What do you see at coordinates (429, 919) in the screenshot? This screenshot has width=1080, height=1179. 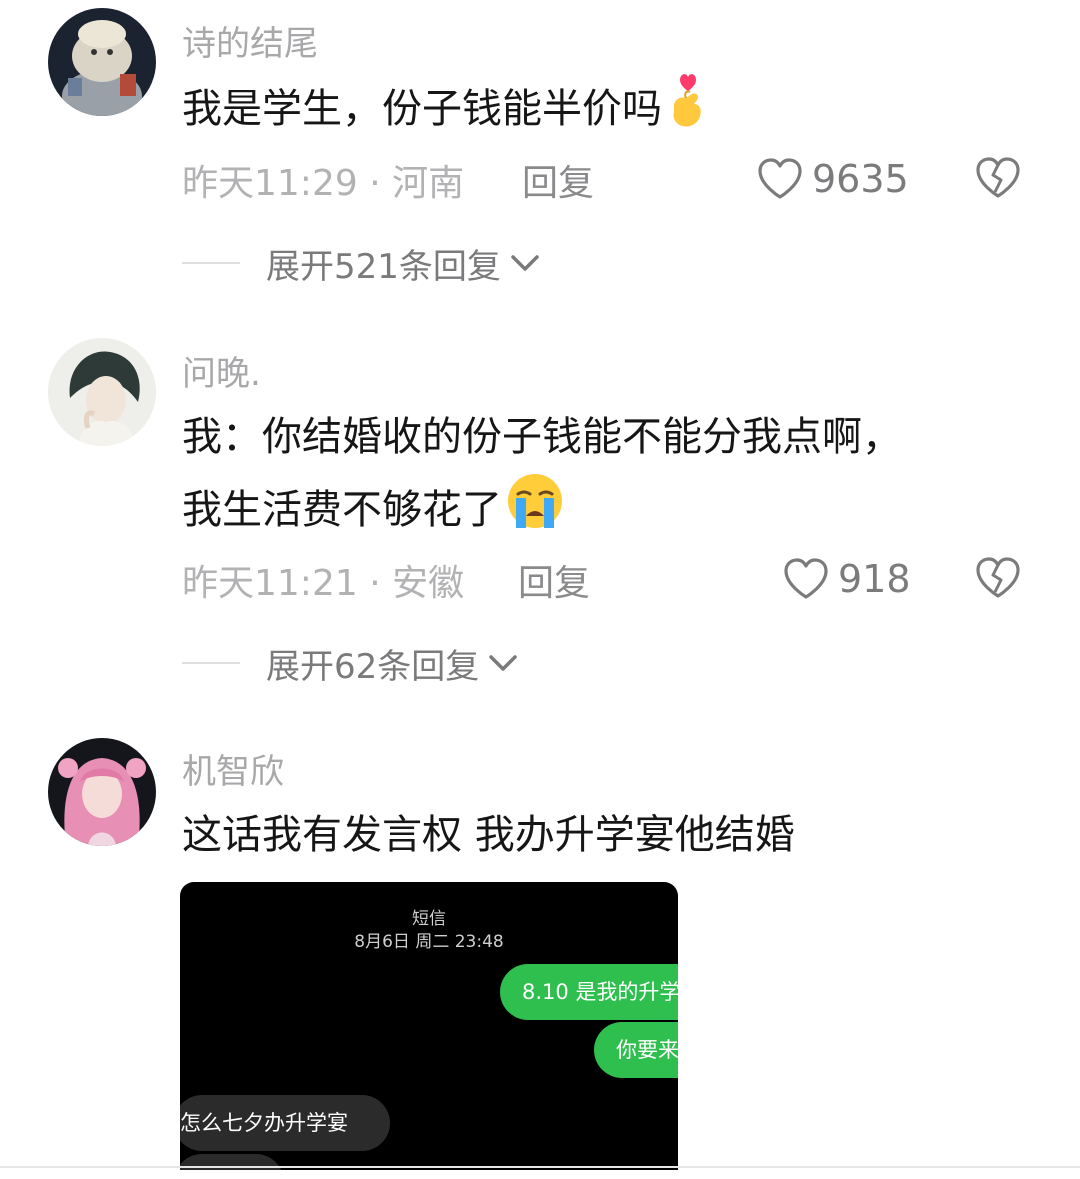 I see `sms-title: 短信` at bounding box center [429, 919].